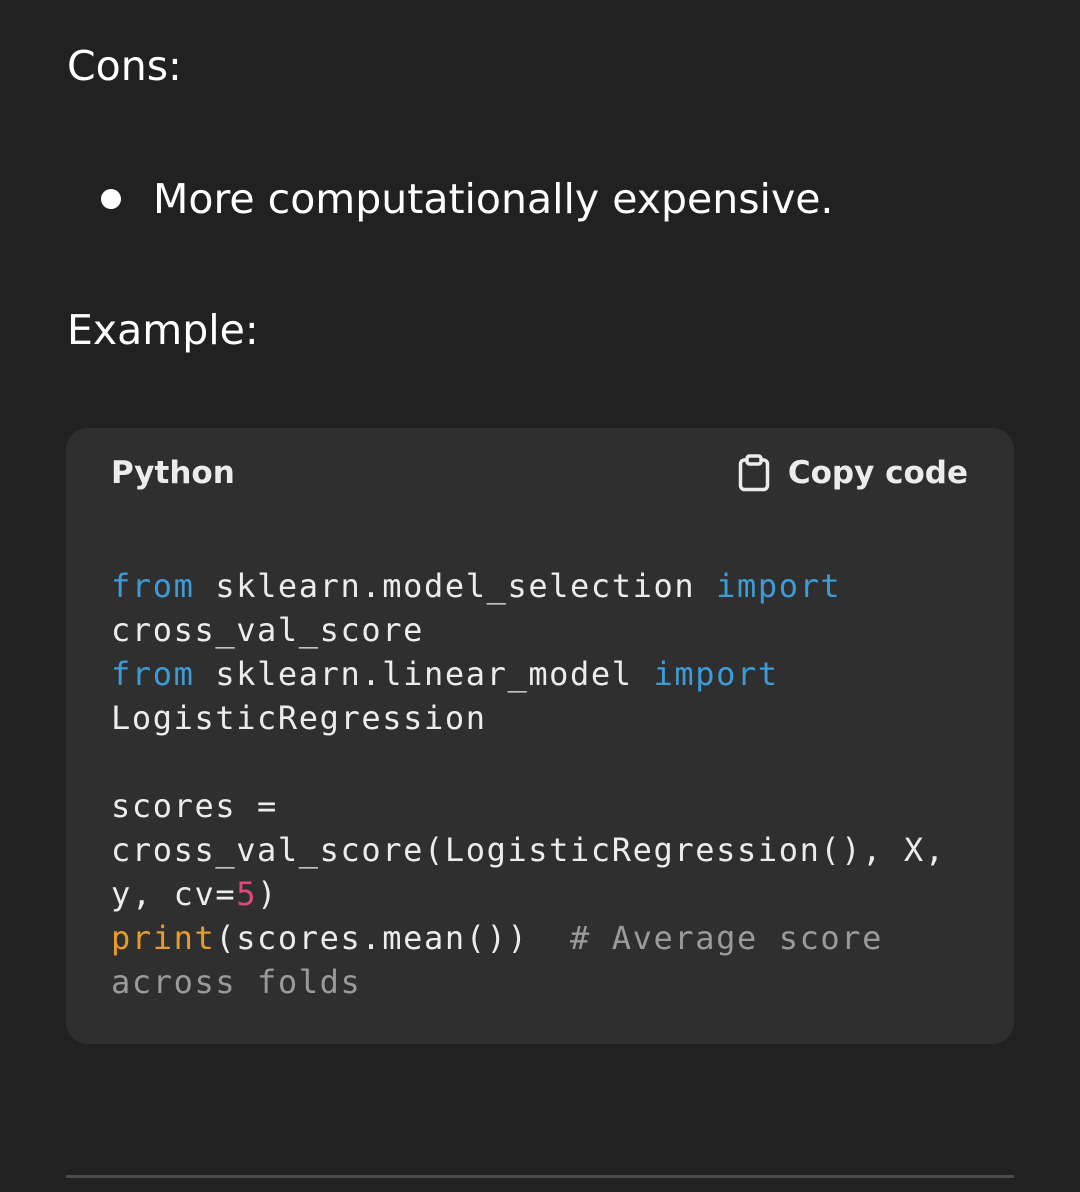  I want to click on code-line: cross_val_score, so click(528, 630).